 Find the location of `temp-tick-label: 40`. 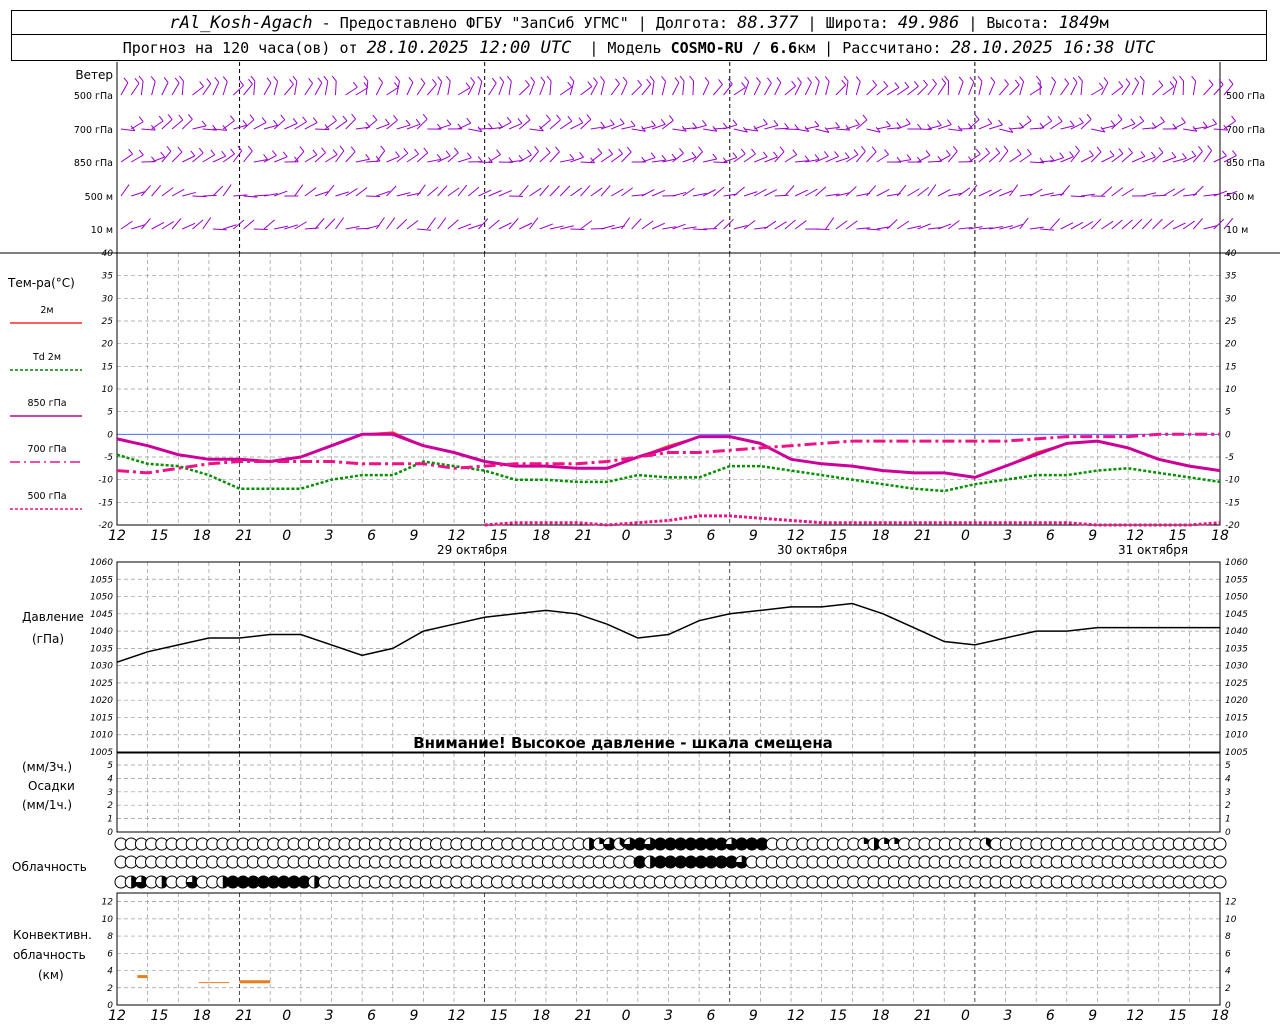

temp-tick-label: 40 is located at coordinates (1231, 254).